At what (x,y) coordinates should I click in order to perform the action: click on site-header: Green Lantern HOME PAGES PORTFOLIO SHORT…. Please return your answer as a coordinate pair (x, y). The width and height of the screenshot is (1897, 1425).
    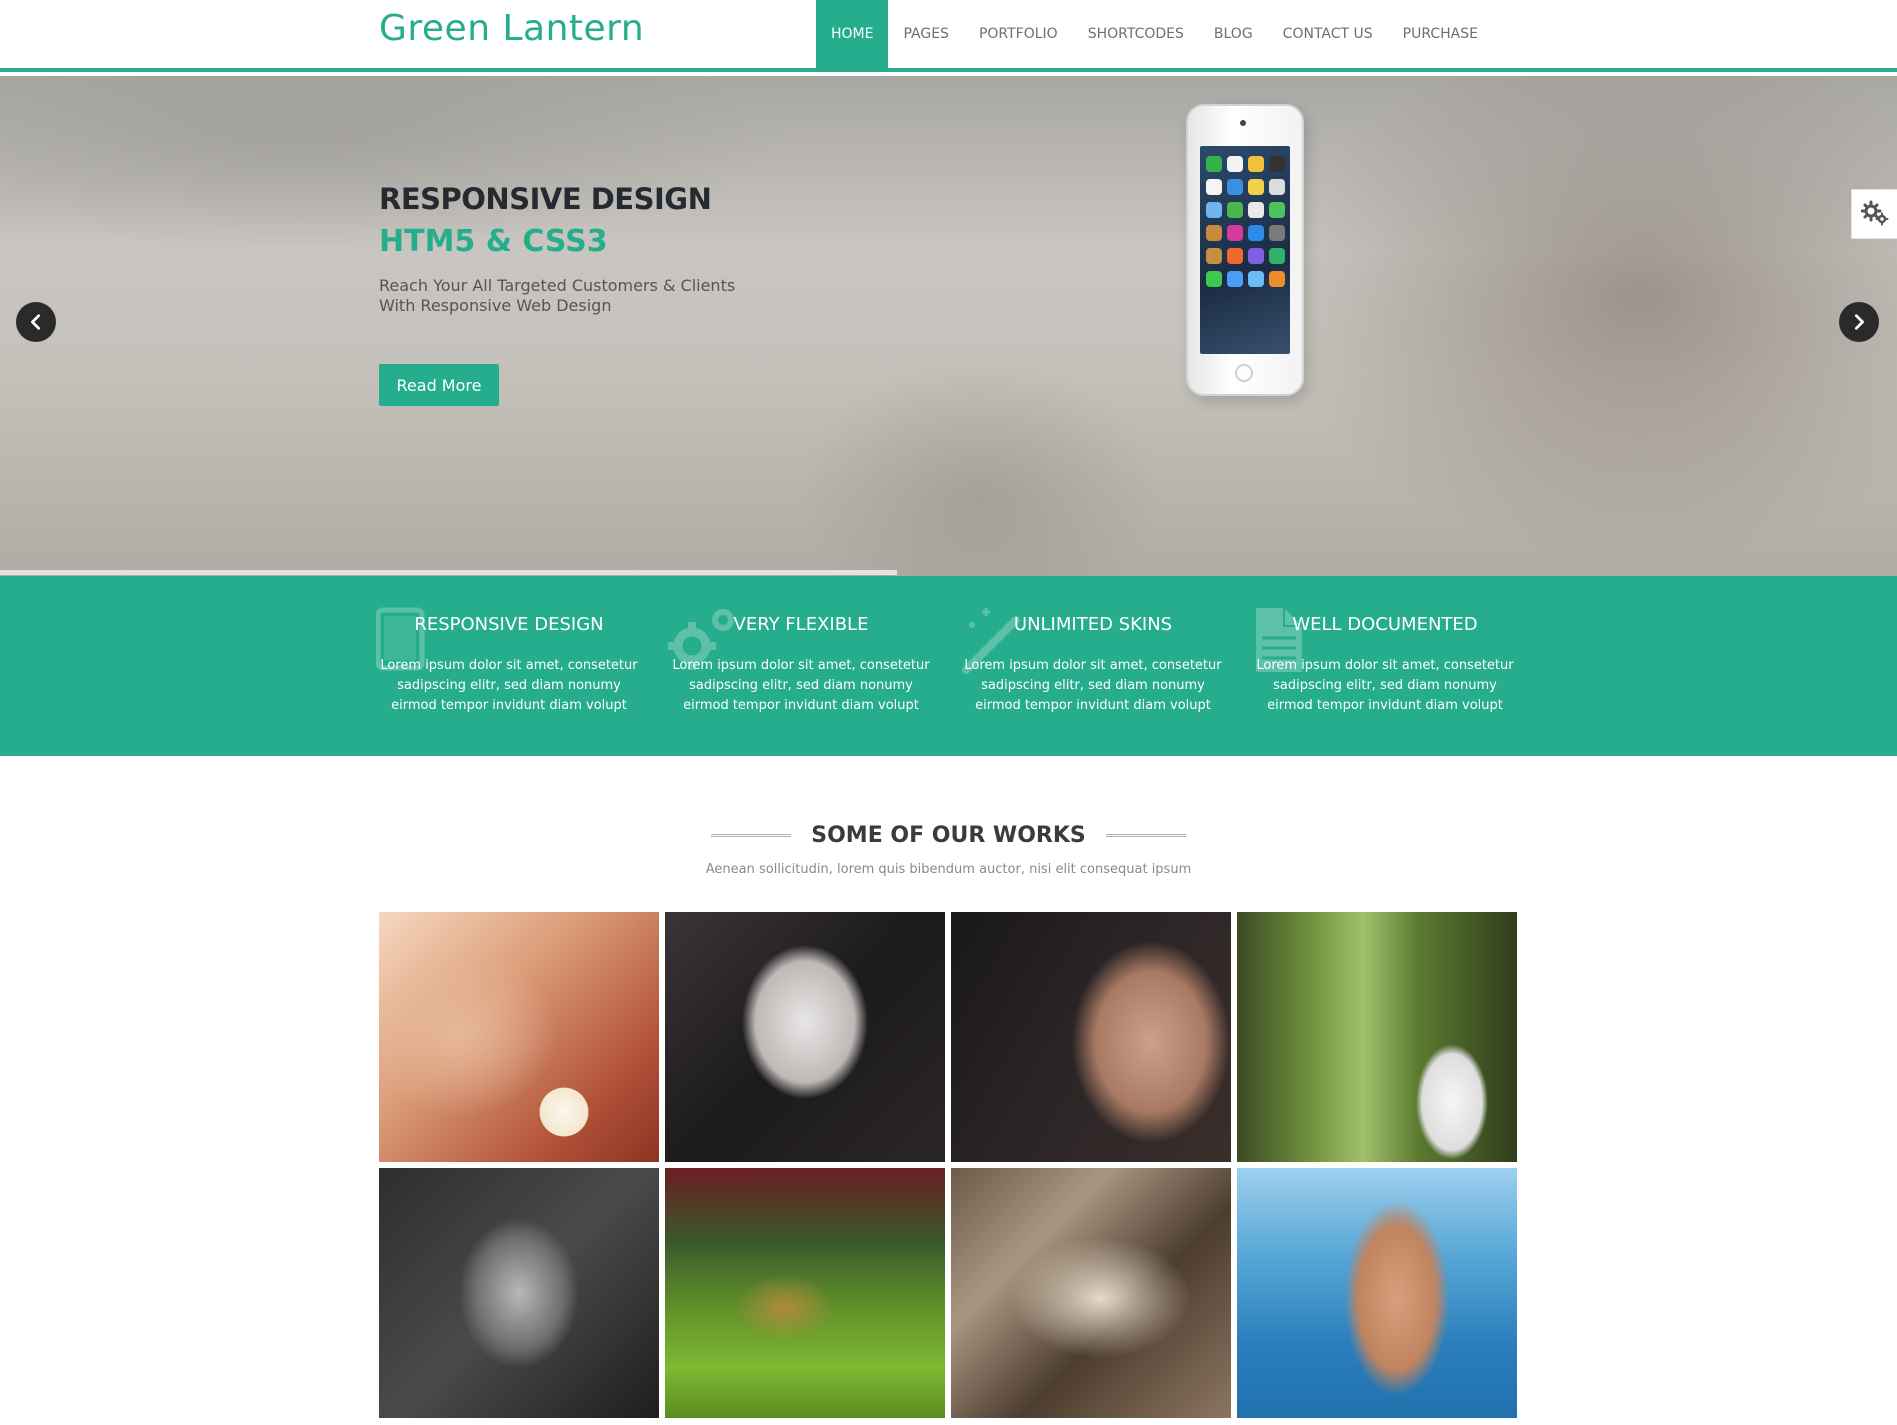
    Looking at the image, I should click on (948, 36).